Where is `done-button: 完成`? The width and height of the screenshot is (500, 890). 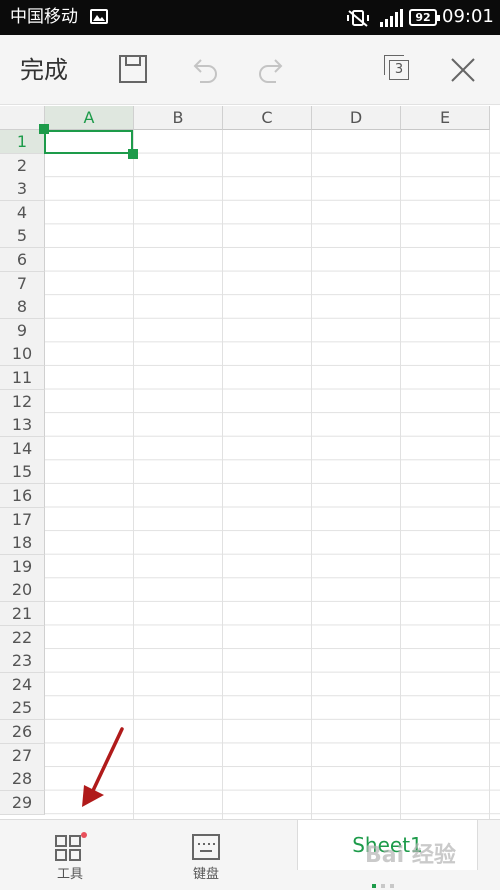
done-button: 完成 is located at coordinates (44, 70).